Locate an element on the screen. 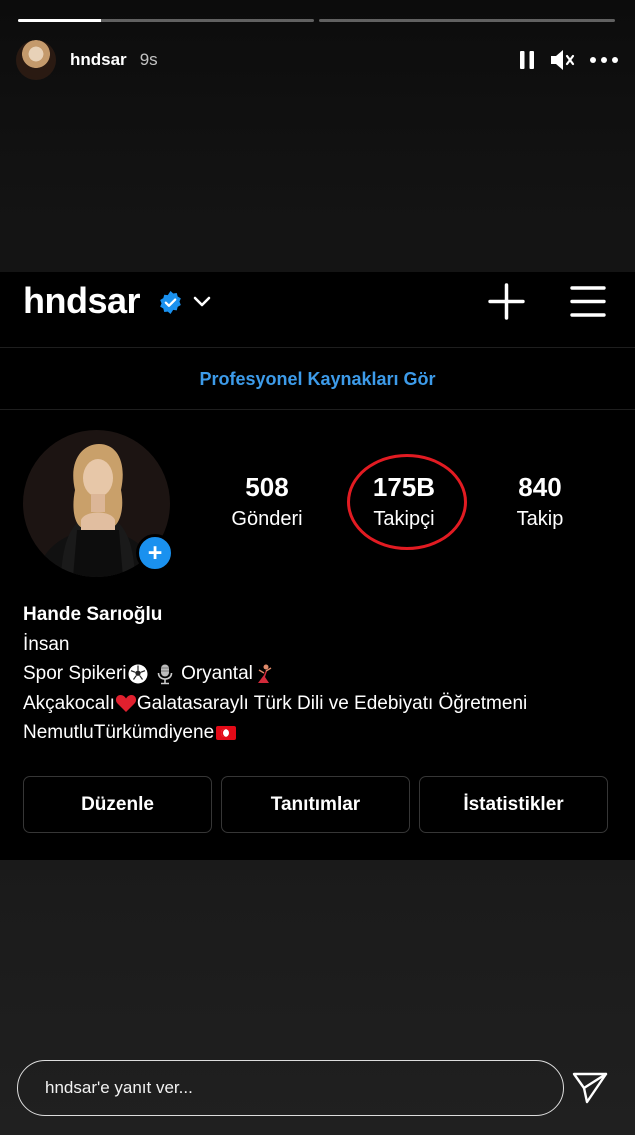  professional-resources-link: Profesyonel Kaynakları Gör is located at coordinates (317, 379).